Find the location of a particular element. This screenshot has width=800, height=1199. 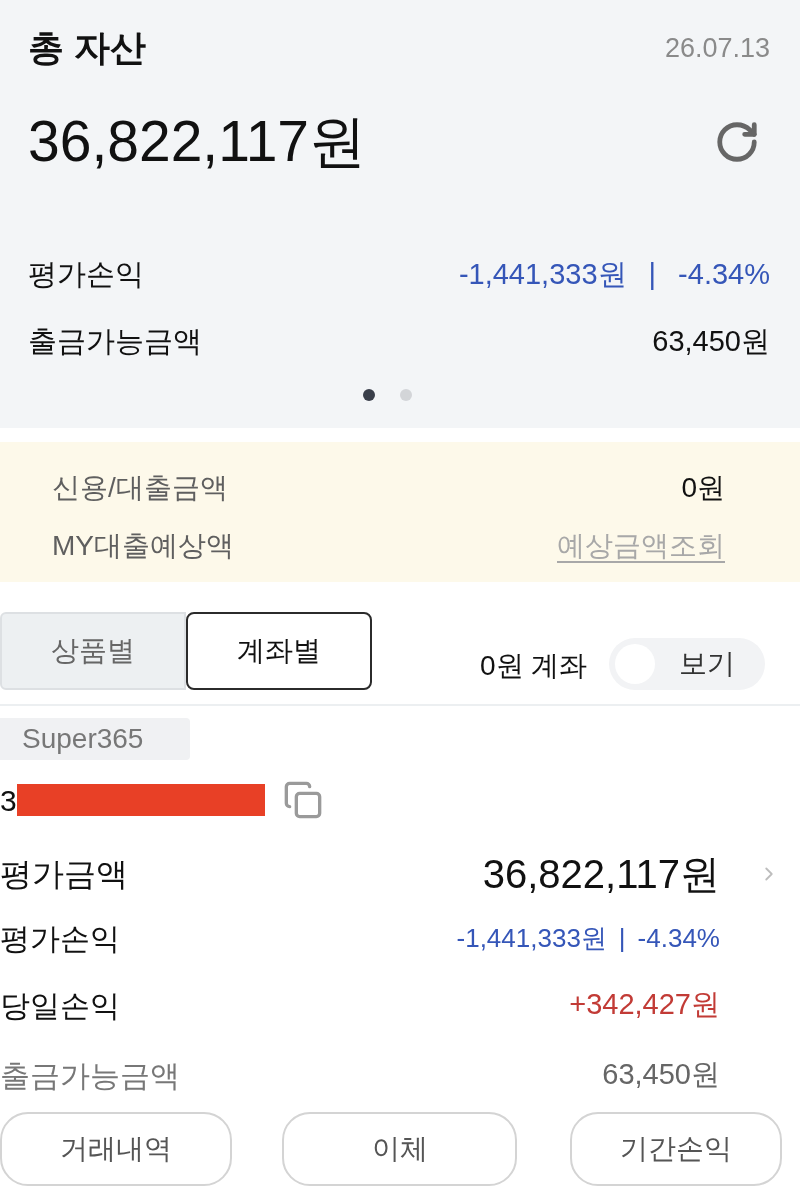

refresh-icon is located at coordinates (737, 142).